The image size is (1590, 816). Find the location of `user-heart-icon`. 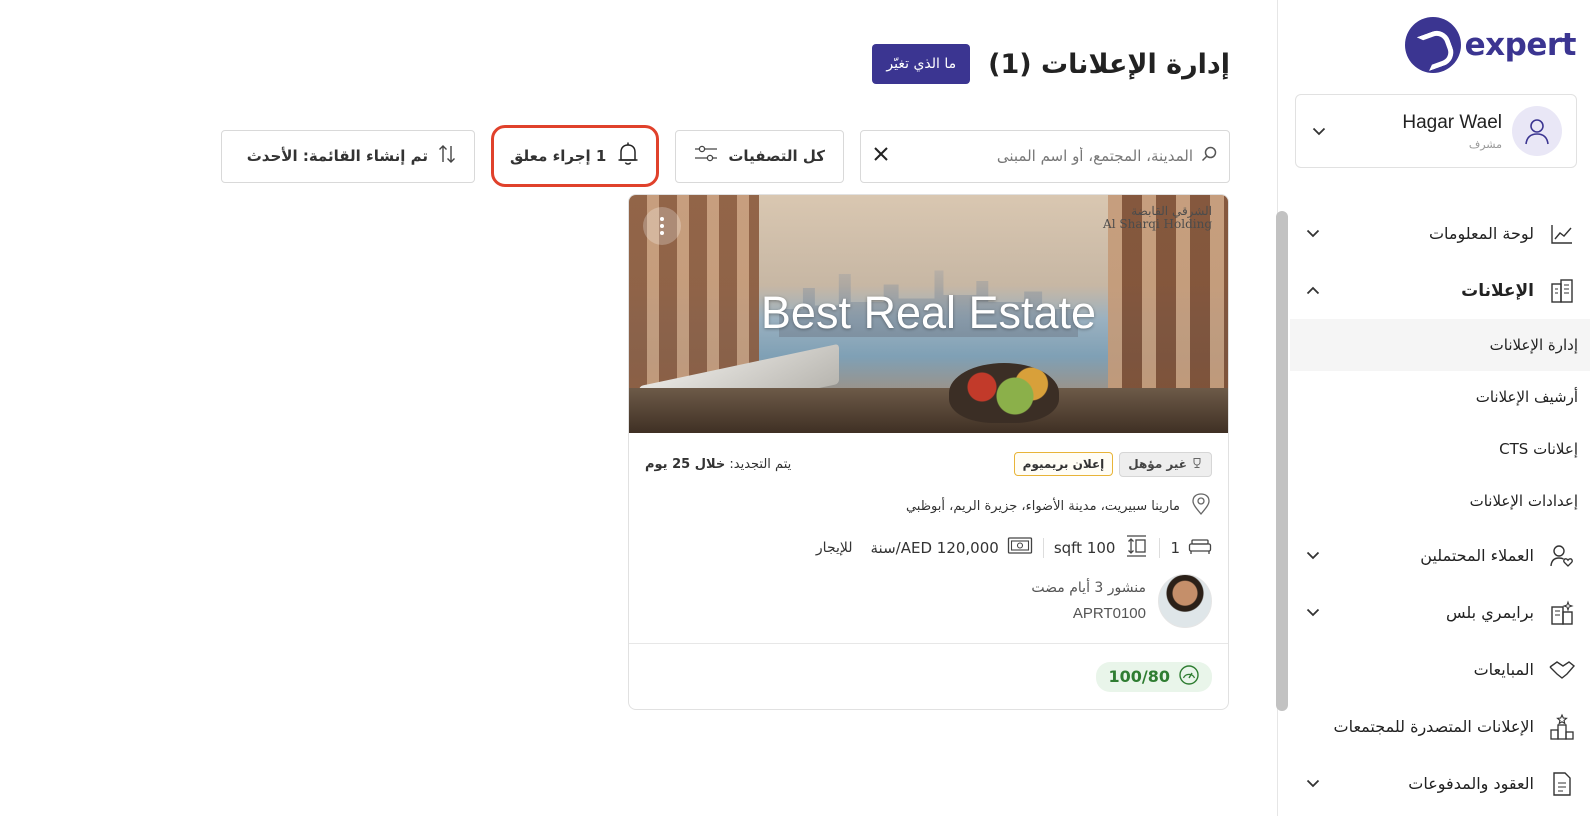

user-heart-icon is located at coordinates (1562, 556).